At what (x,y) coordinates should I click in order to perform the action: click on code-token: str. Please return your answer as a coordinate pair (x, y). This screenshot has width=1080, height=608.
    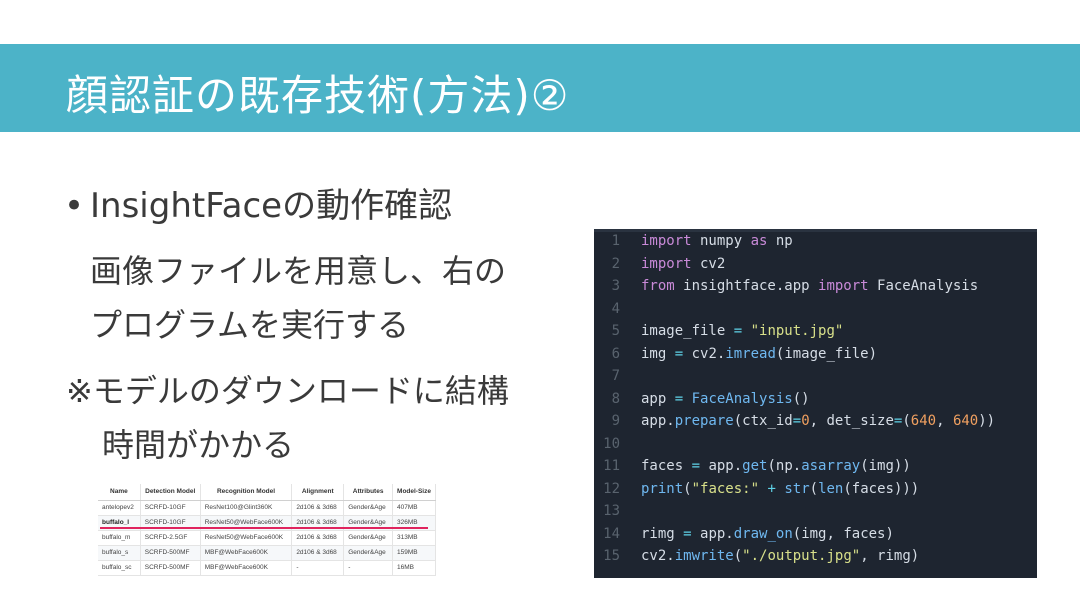
    Looking at the image, I should click on (797, 488).